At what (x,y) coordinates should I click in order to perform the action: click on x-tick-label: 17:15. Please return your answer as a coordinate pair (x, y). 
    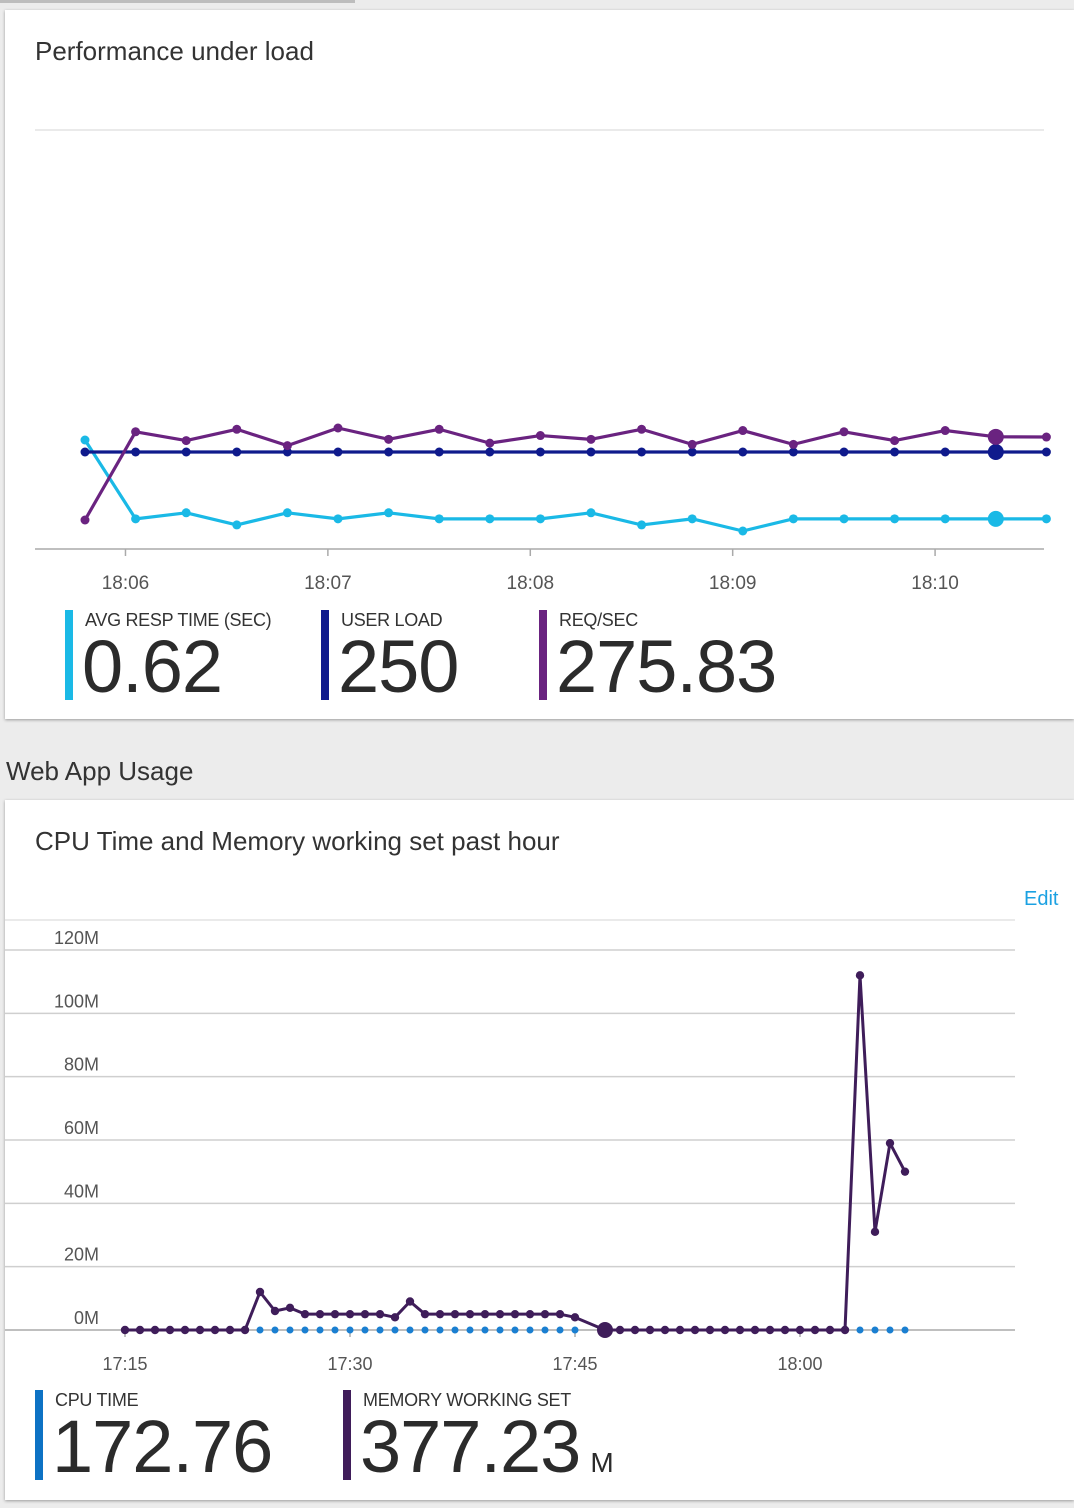
    Looking at the image, I should click on (124, 1364).